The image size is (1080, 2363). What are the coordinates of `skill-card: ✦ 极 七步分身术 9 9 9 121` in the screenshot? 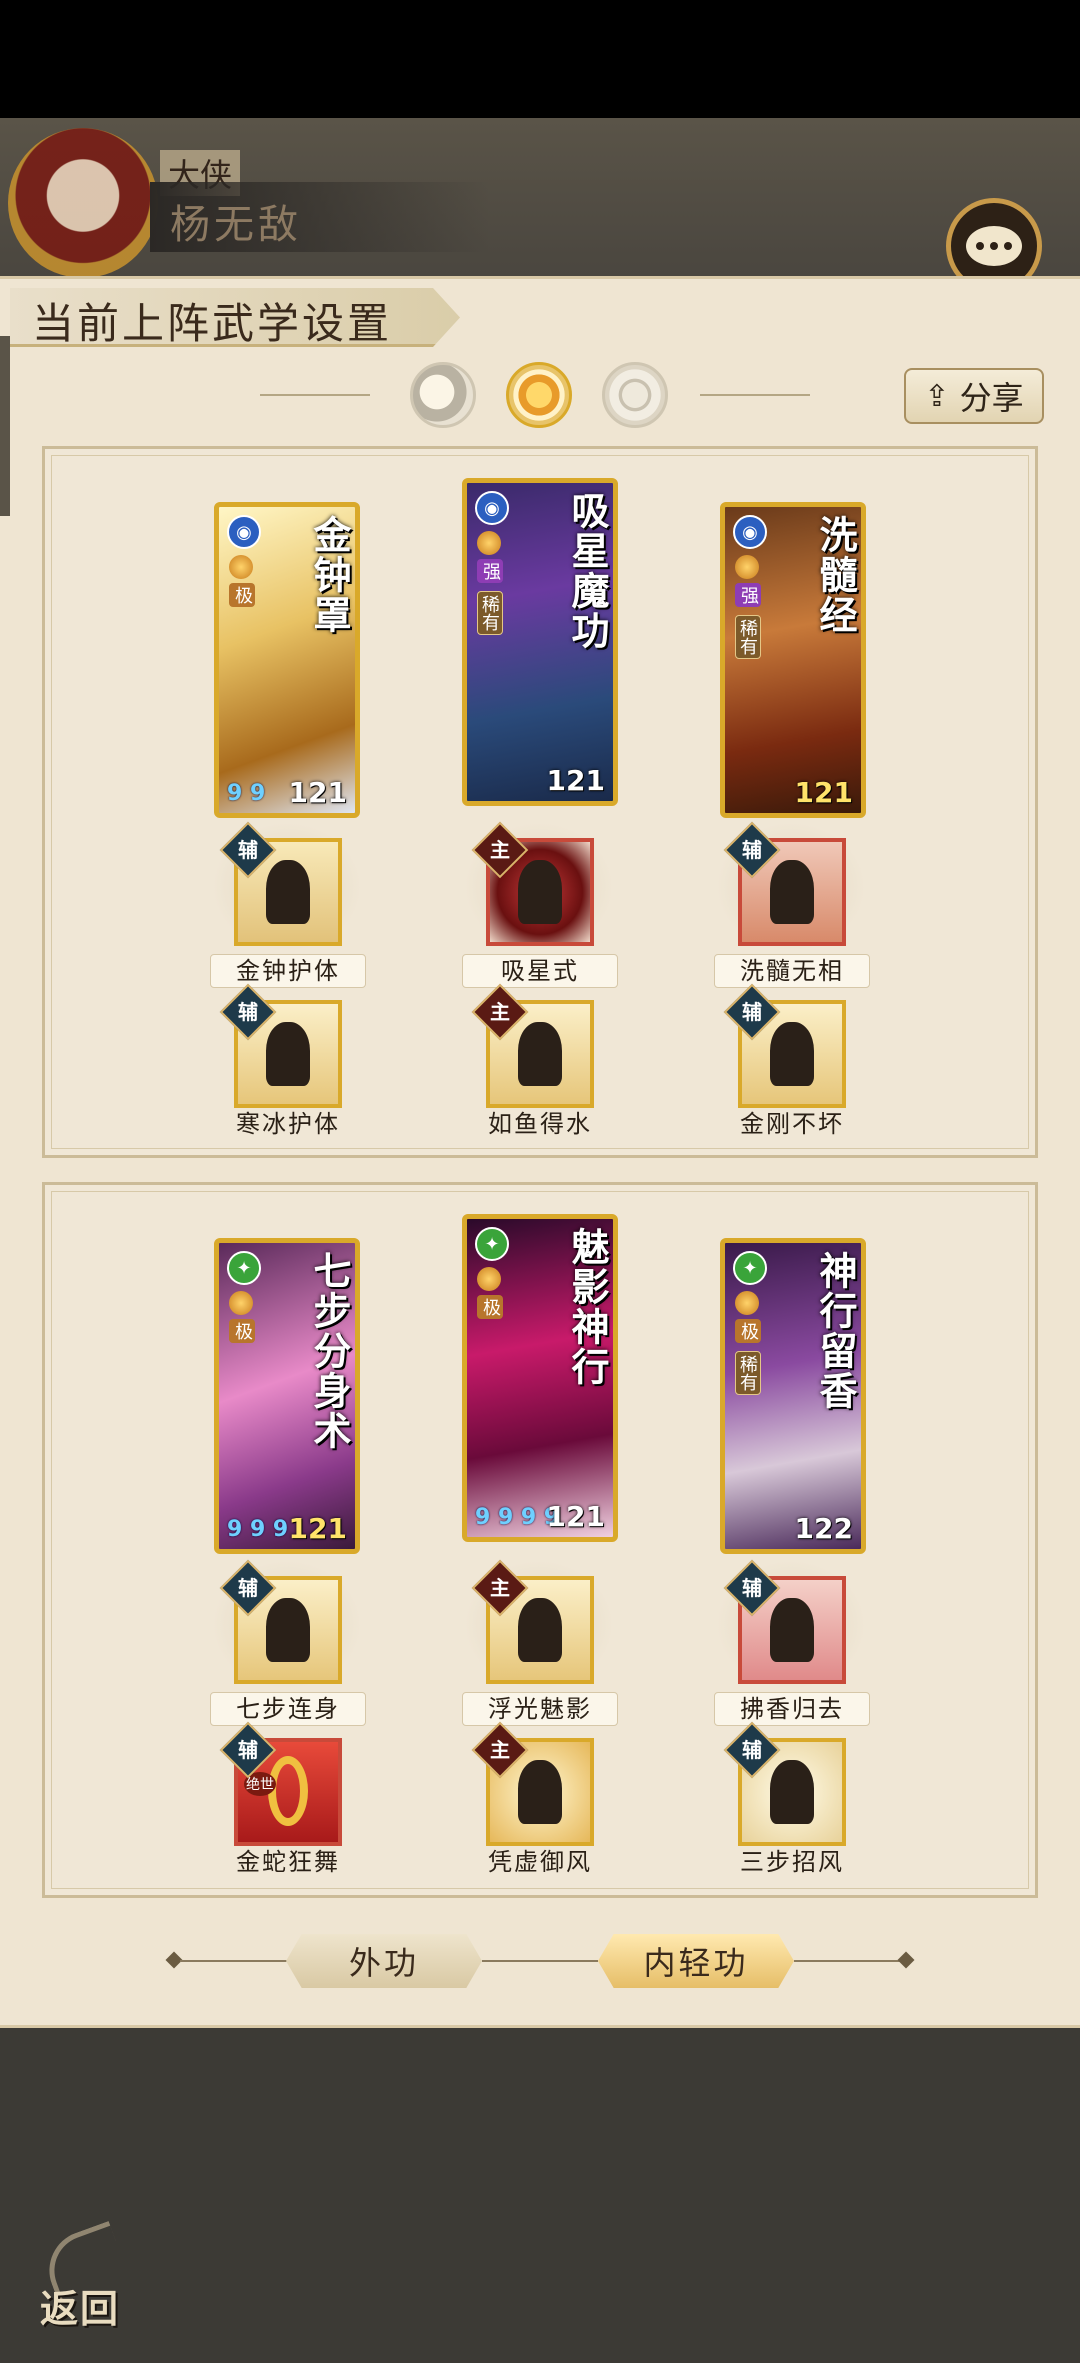 It's located at (287, 1396).